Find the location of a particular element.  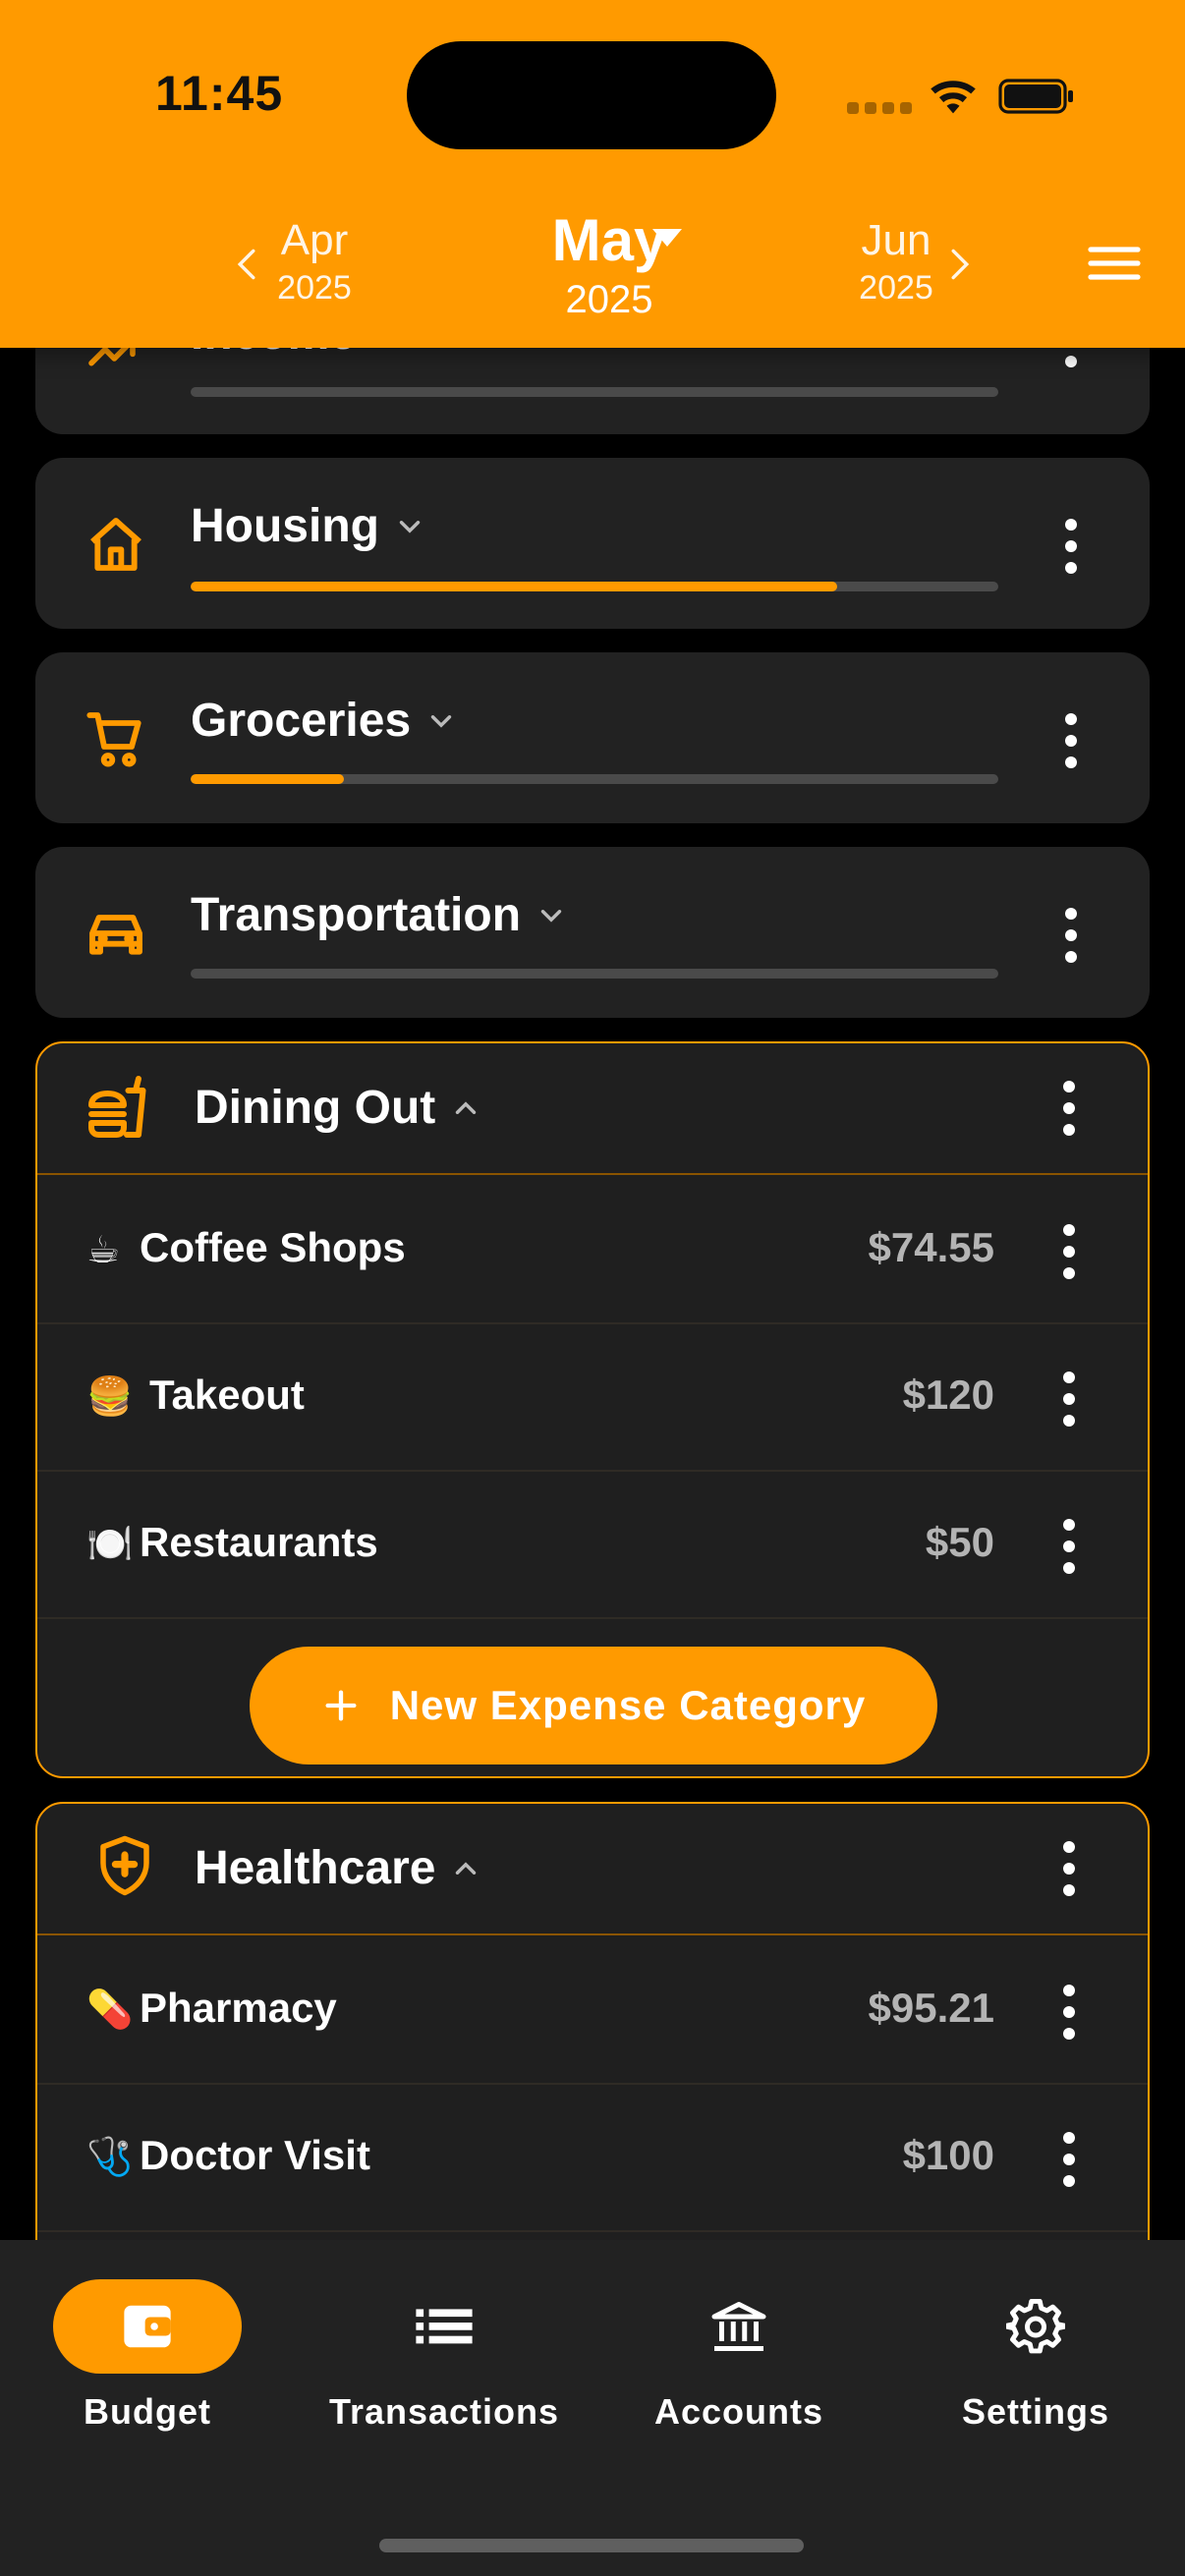

gear-icon is located at coordinates (1035, 2326).